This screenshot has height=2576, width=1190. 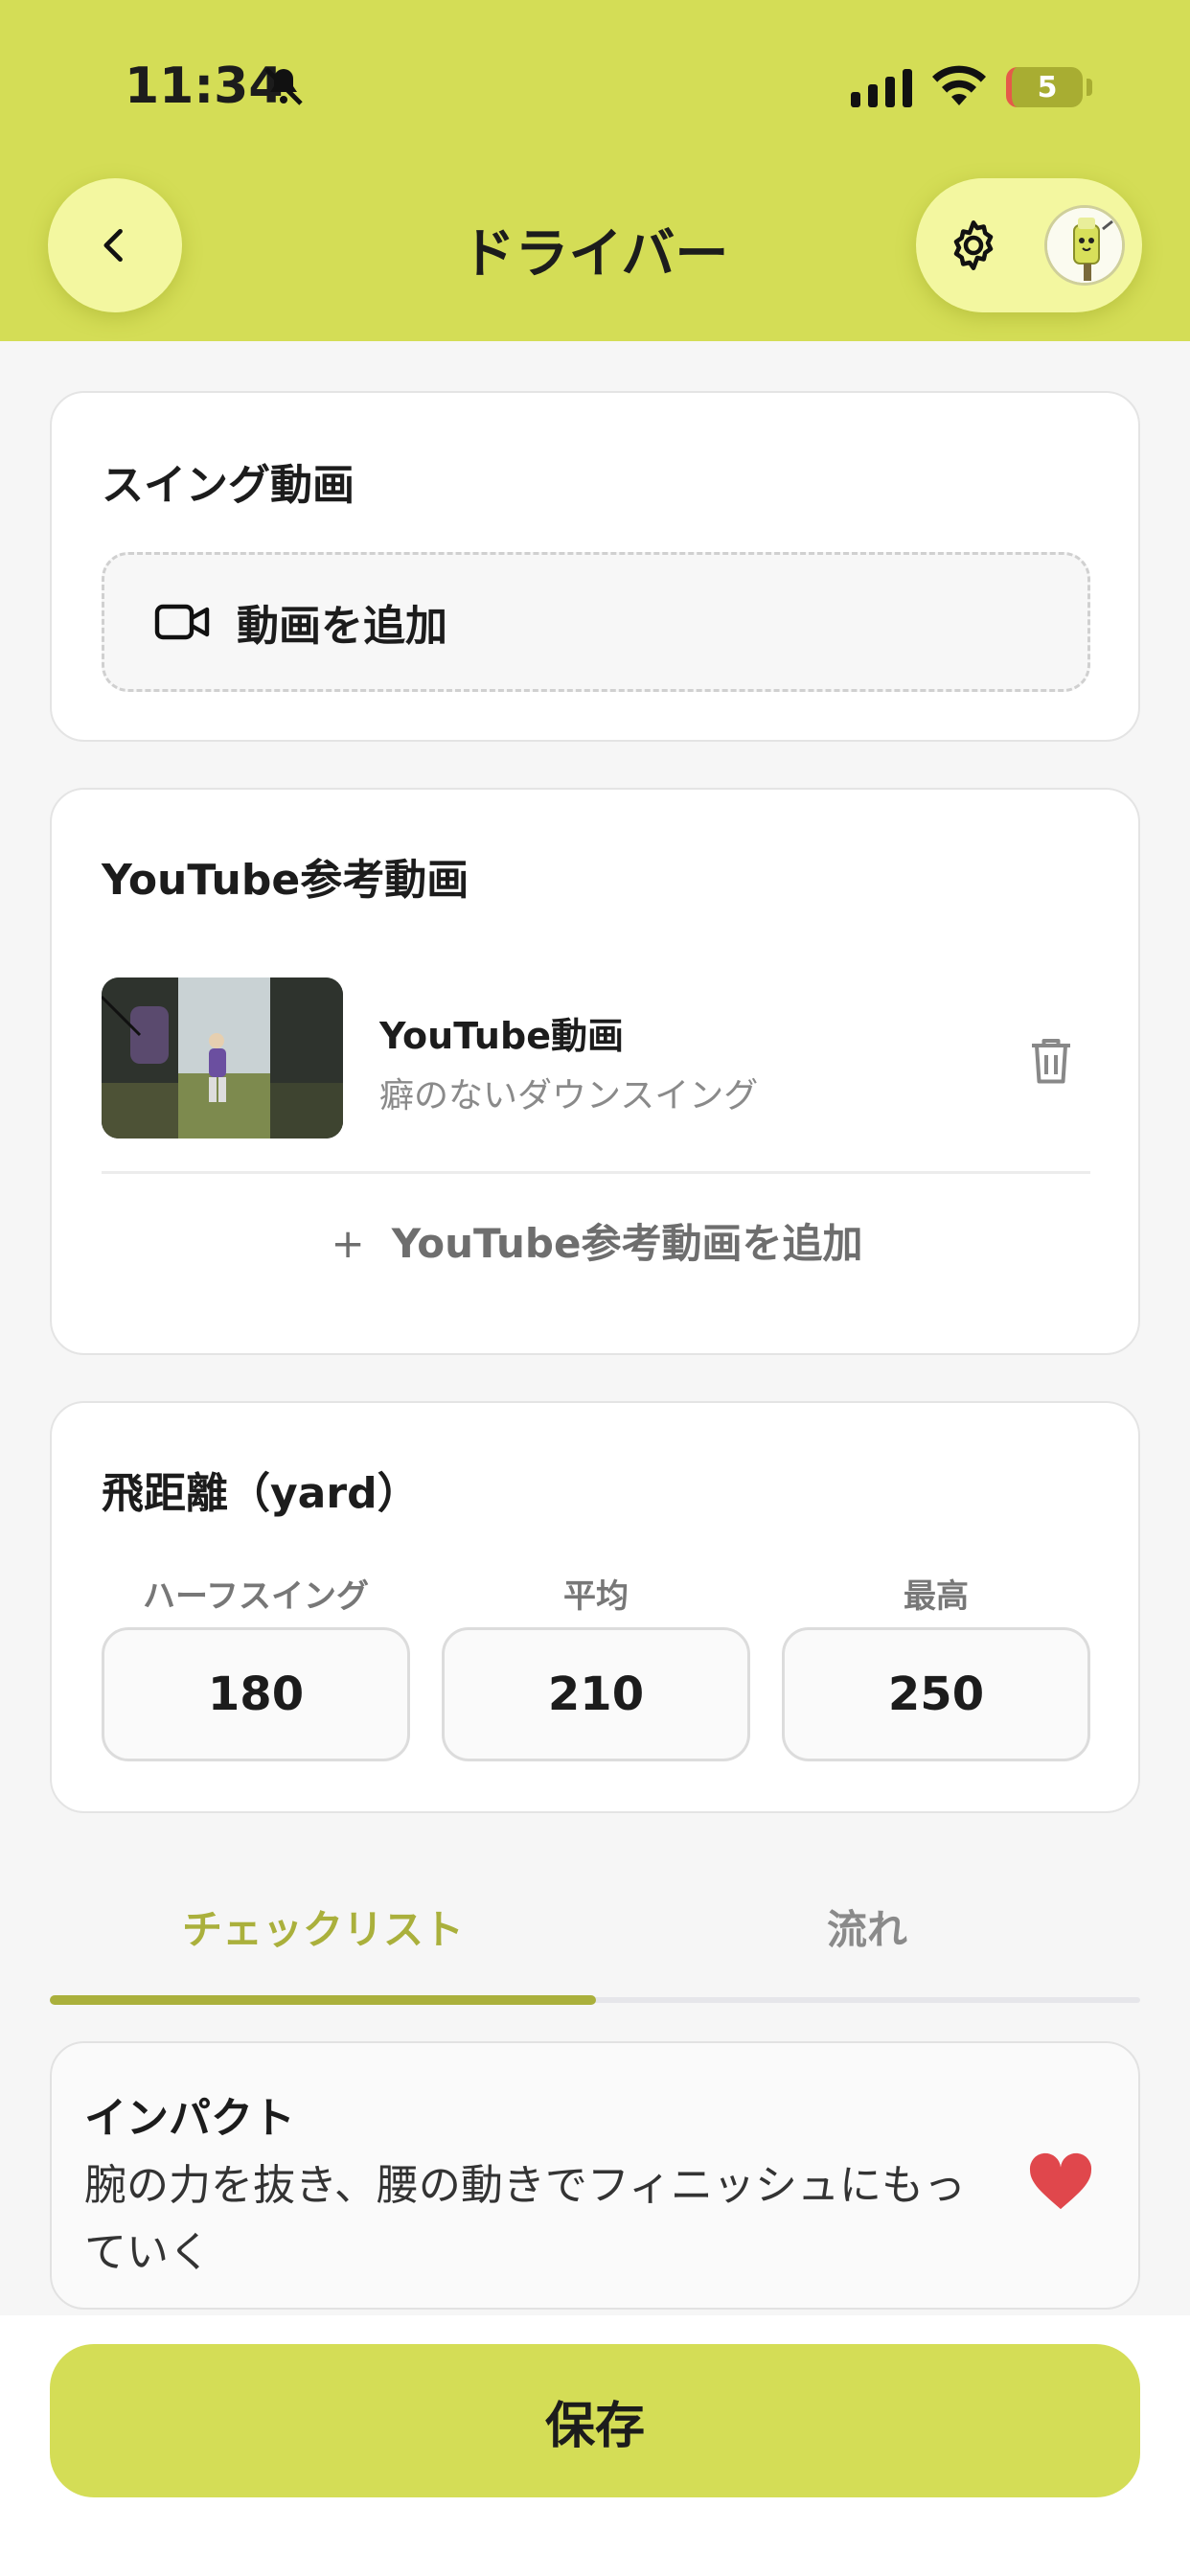 What do you see at coordinates (190, 2118) in the screenshot?
I see `checklist-item-title: インパクト` at bounding box center [190, 2118].